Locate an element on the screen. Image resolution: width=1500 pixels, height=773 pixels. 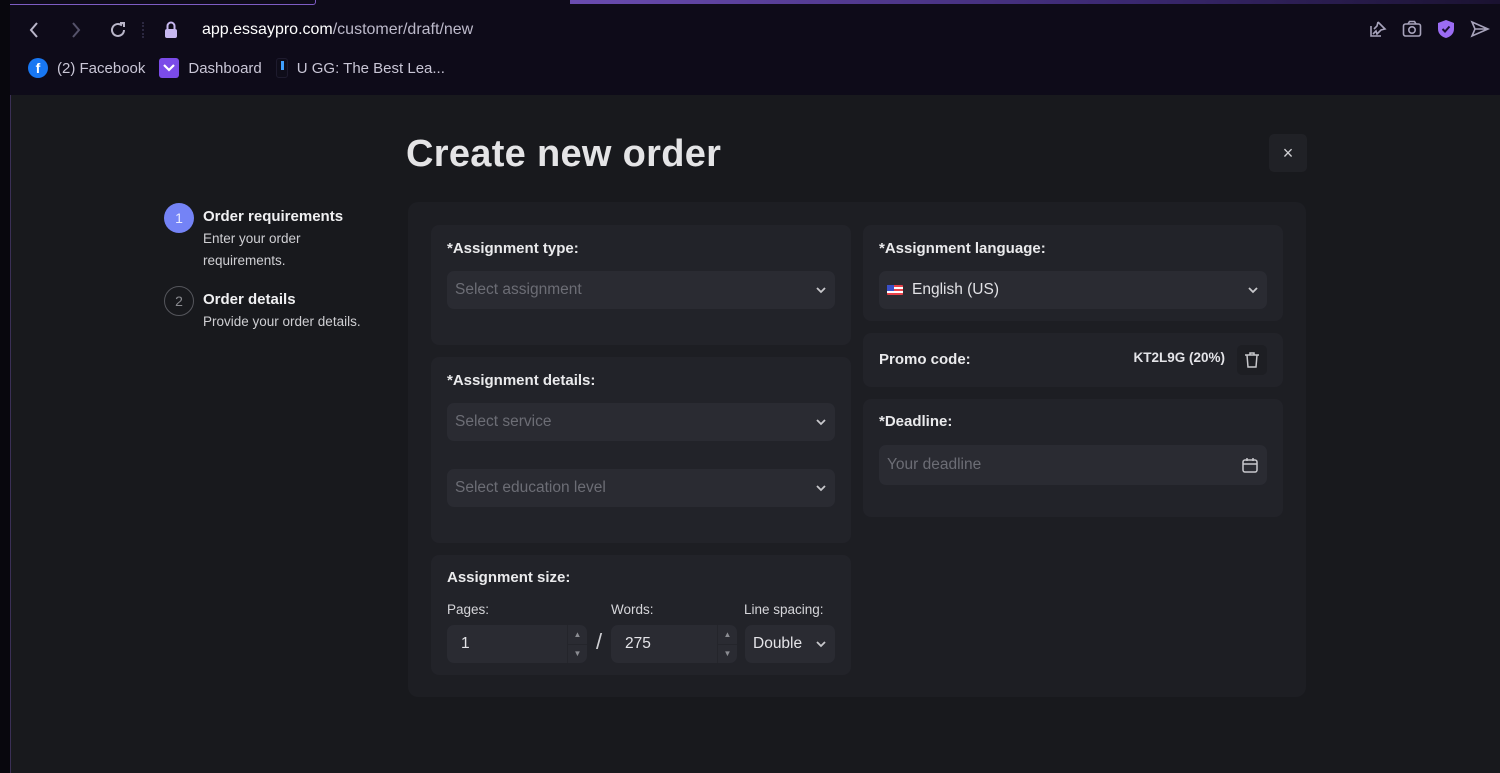
assignment-language-card: *Assignment language: English (US) is located at coordinates (1073, 273).